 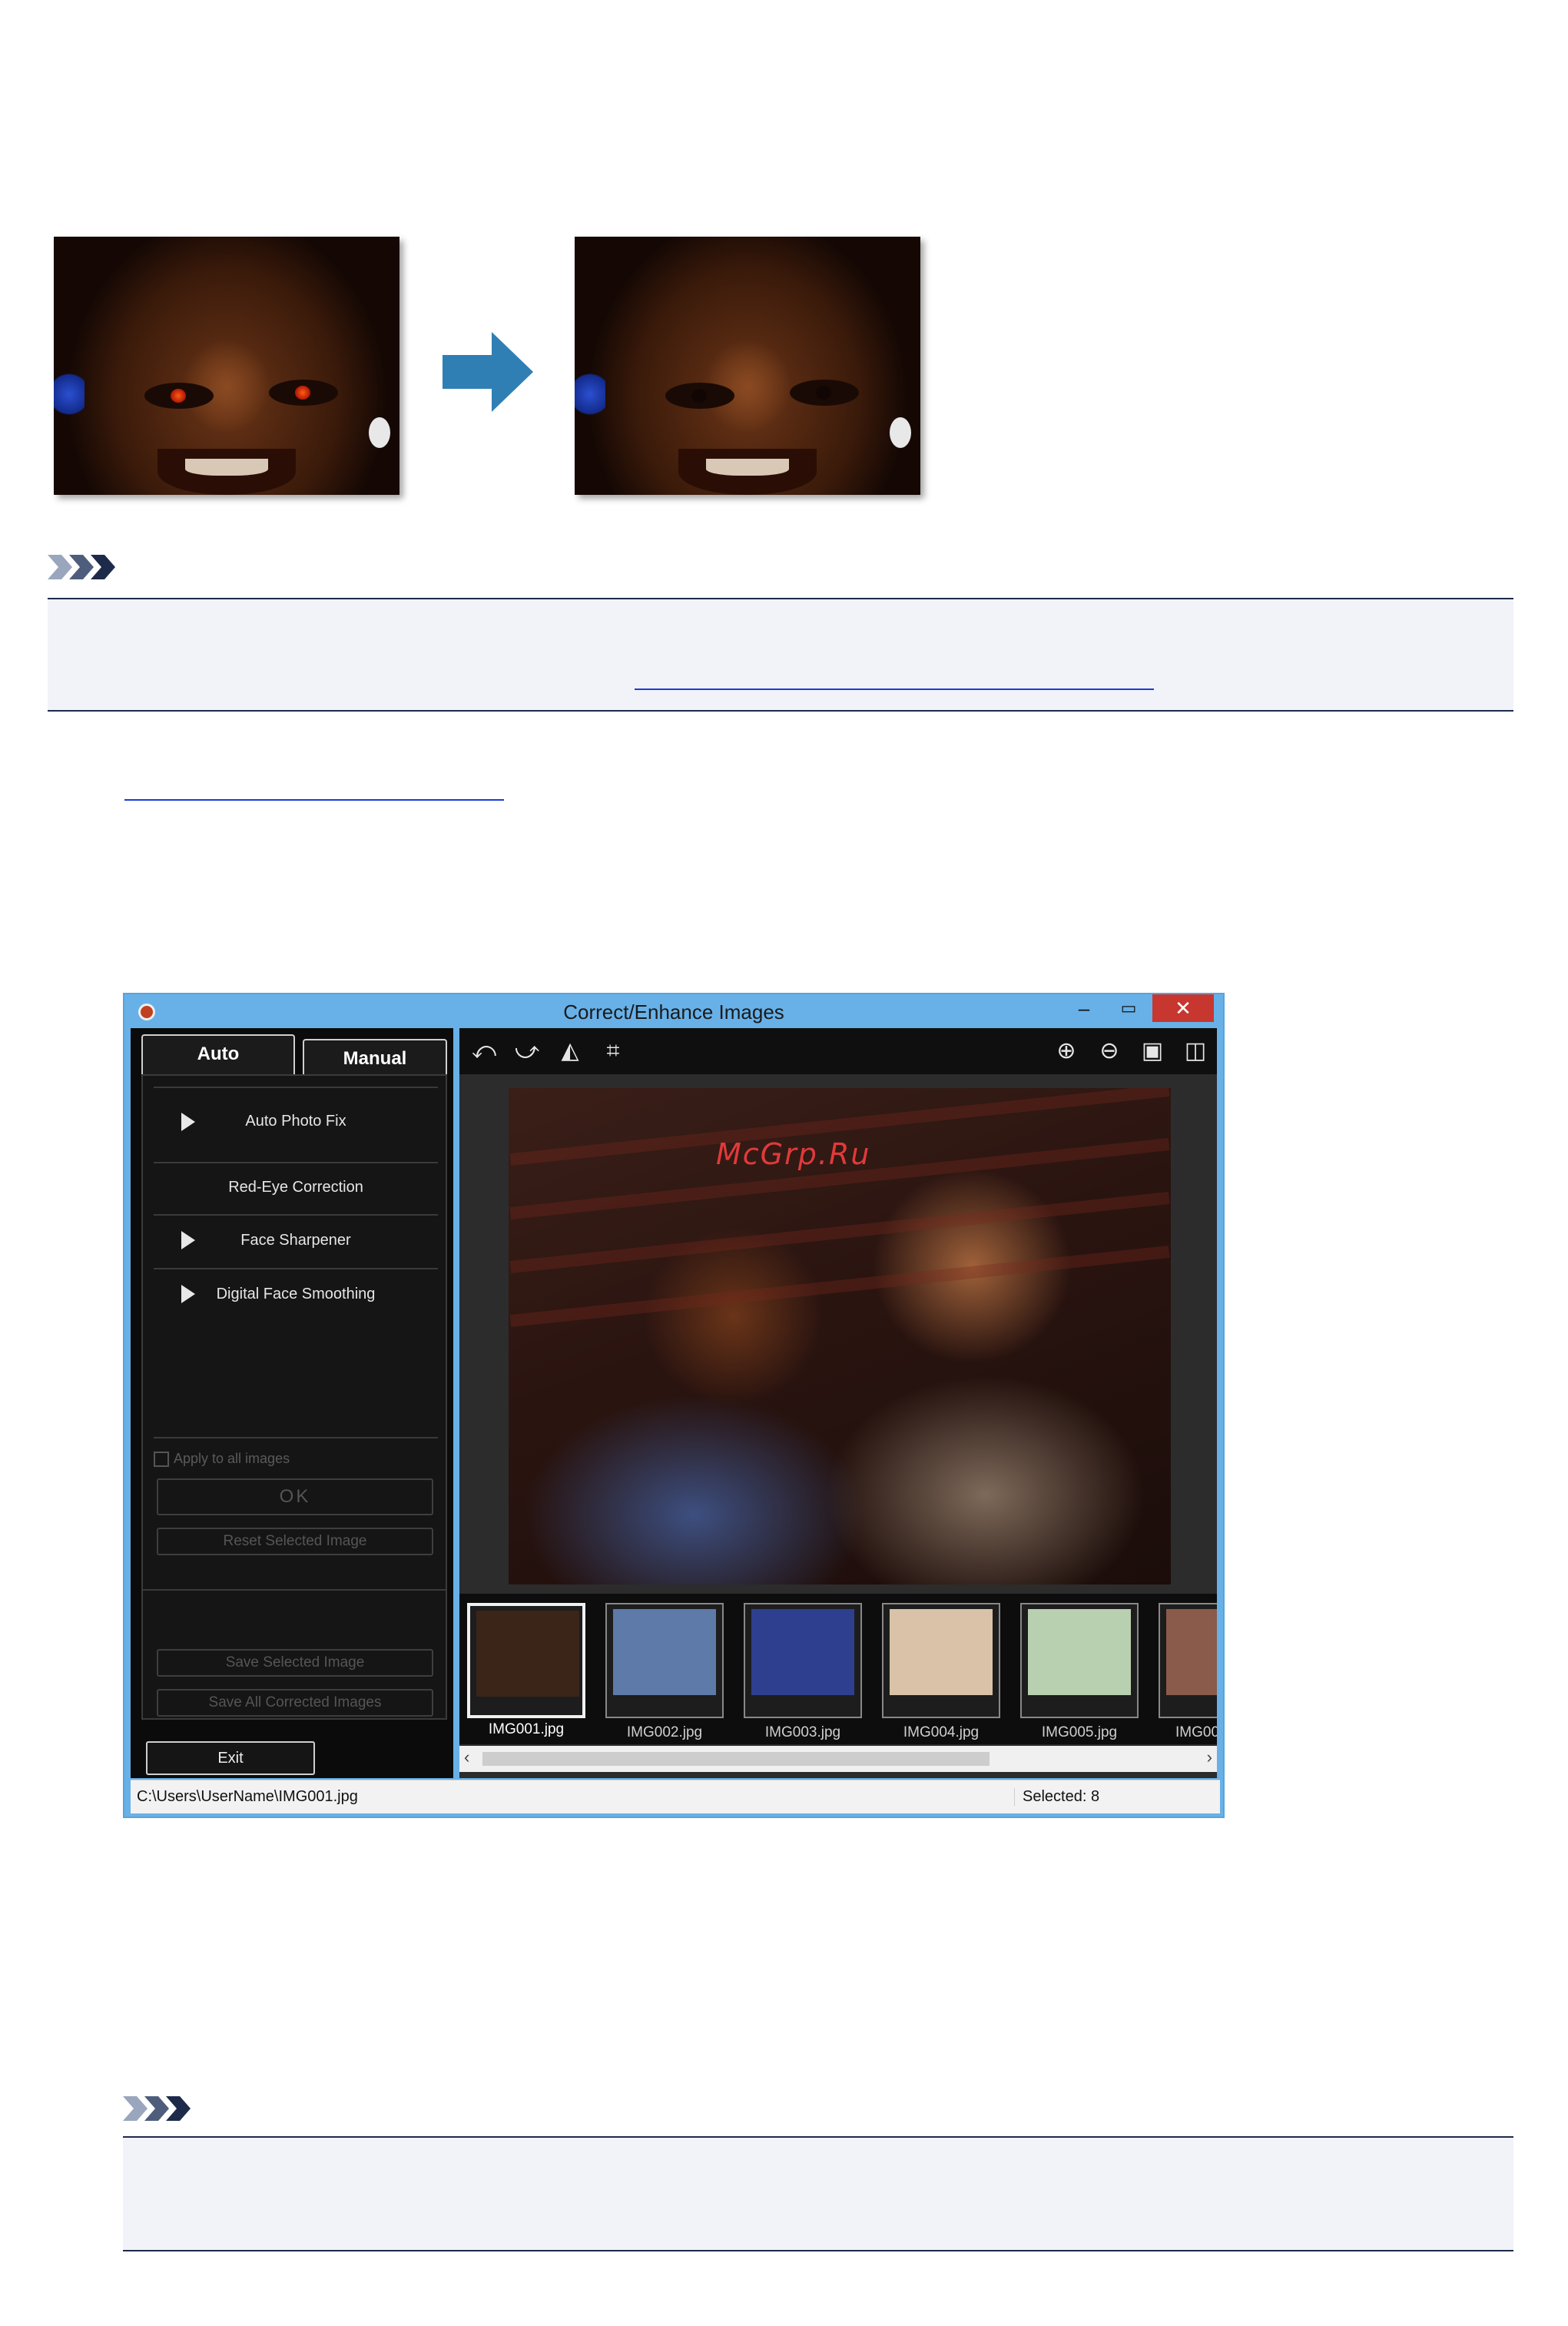 What do you see at coordinates (230, 1758) in the screenshot?
I see `exit-button: Exit` at bounding box center [230, 1758].